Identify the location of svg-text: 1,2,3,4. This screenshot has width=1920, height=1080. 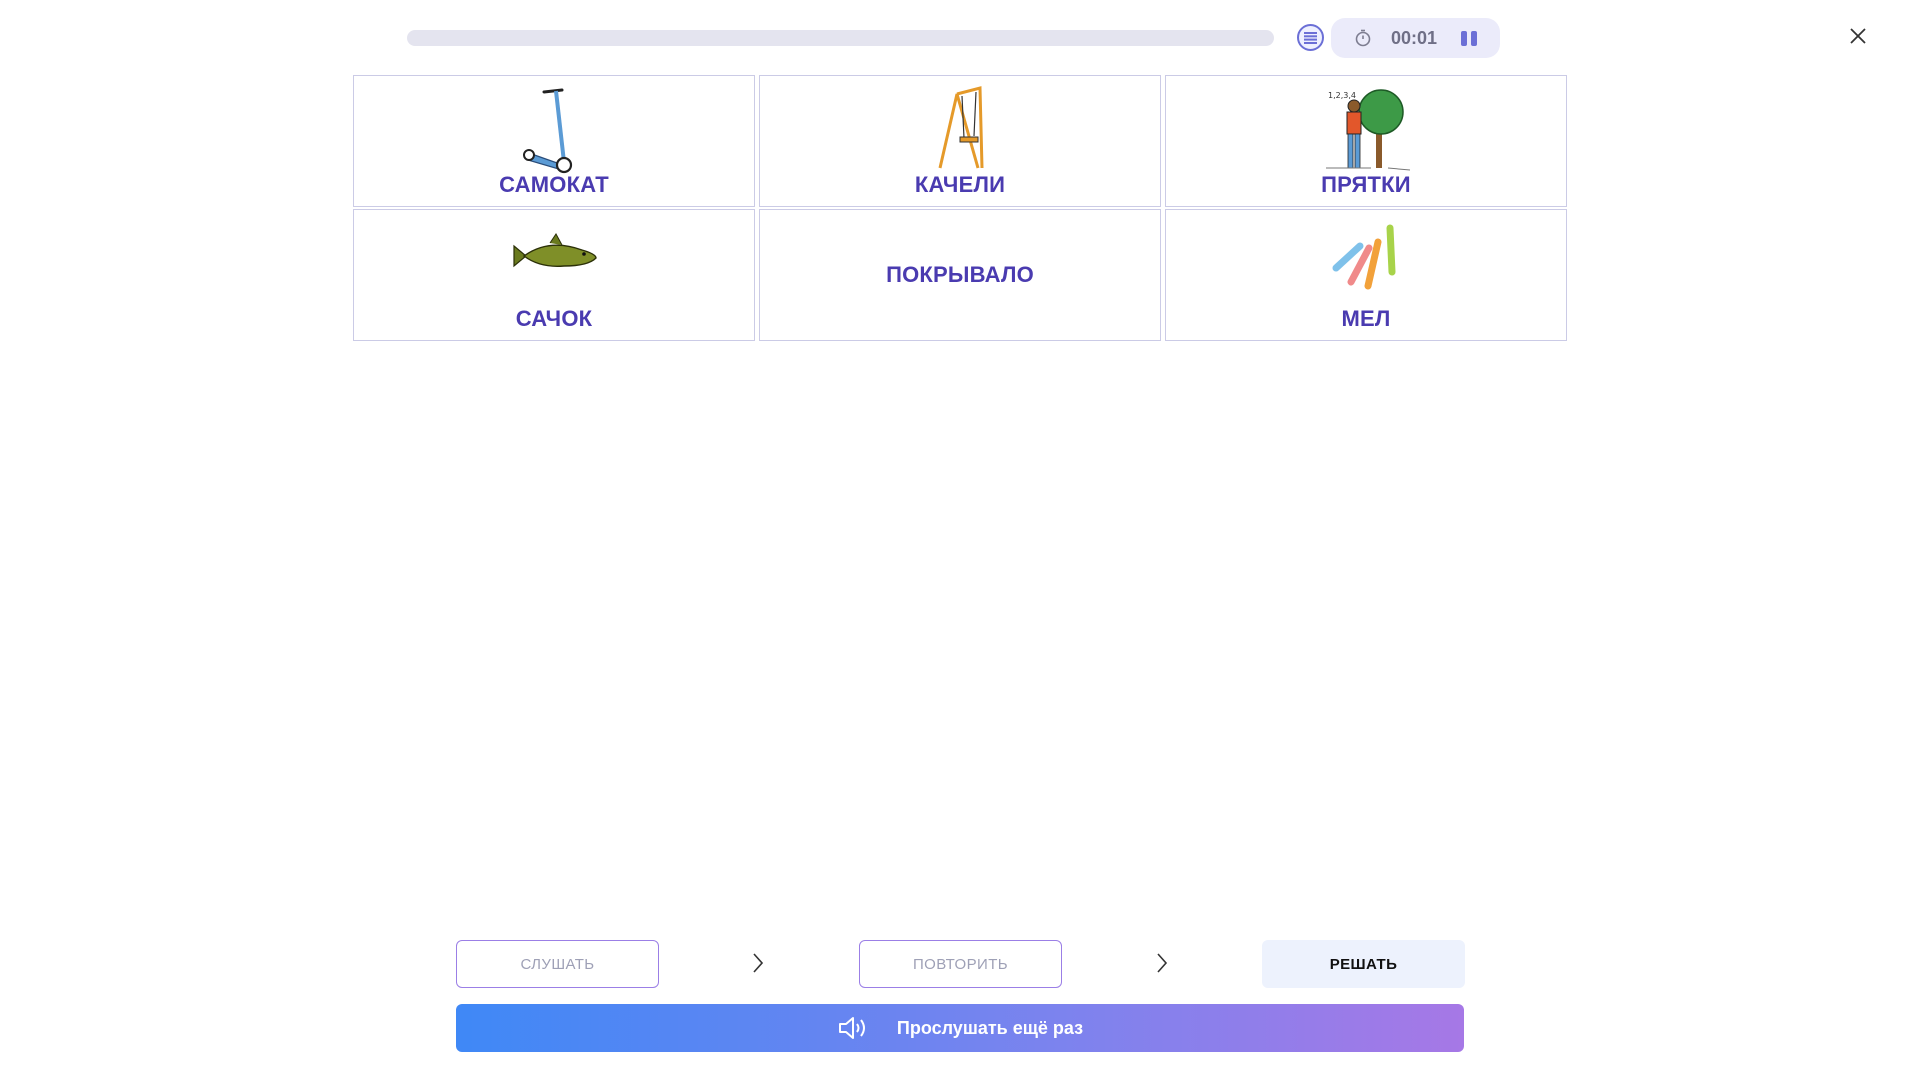
(1342, 95).